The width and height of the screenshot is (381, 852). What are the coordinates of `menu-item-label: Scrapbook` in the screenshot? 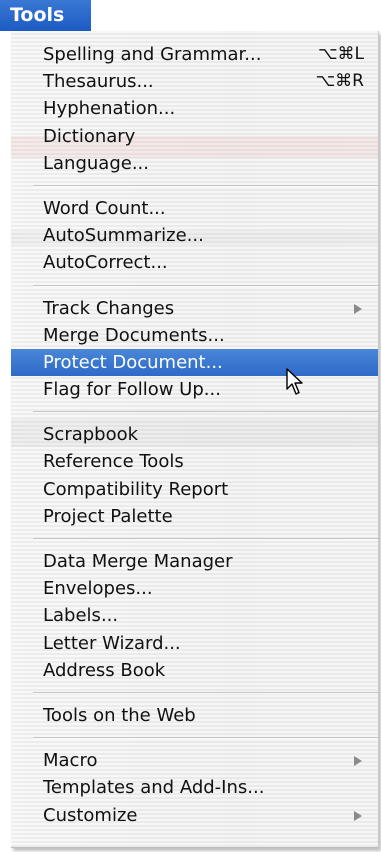 It's located at (91, 435).